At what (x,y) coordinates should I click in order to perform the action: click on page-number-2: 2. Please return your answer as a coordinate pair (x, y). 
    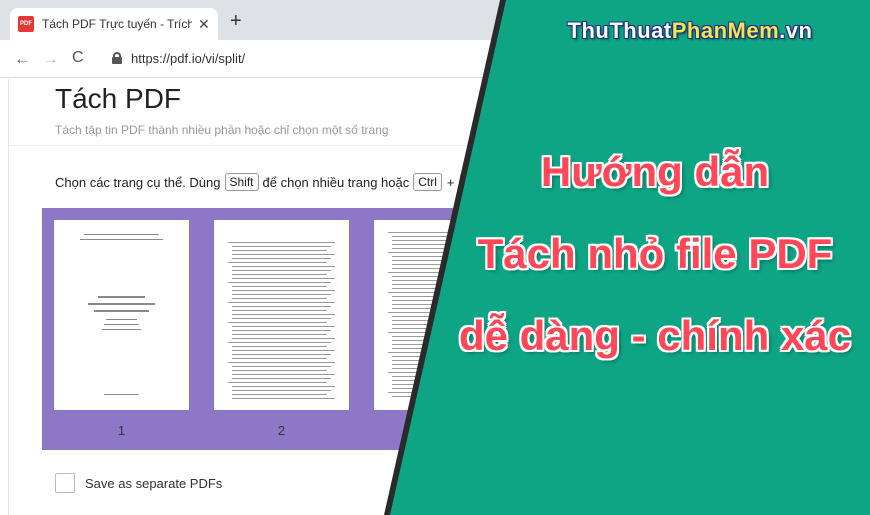
    Looking at the image, I should click on (281, 430).